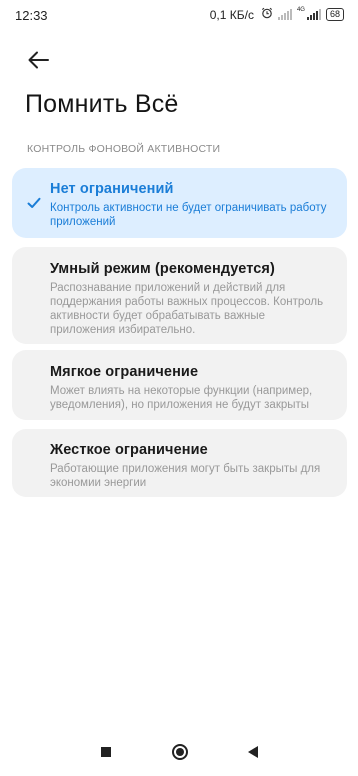  Describe the element at coordinates (31, 15) in the screenshot. I see `status-time: 12:33` at that location.